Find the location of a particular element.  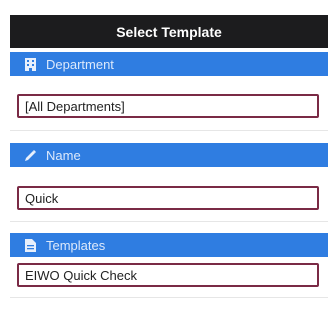

templates-section-header: Templates is located at coordinates (169, 245).